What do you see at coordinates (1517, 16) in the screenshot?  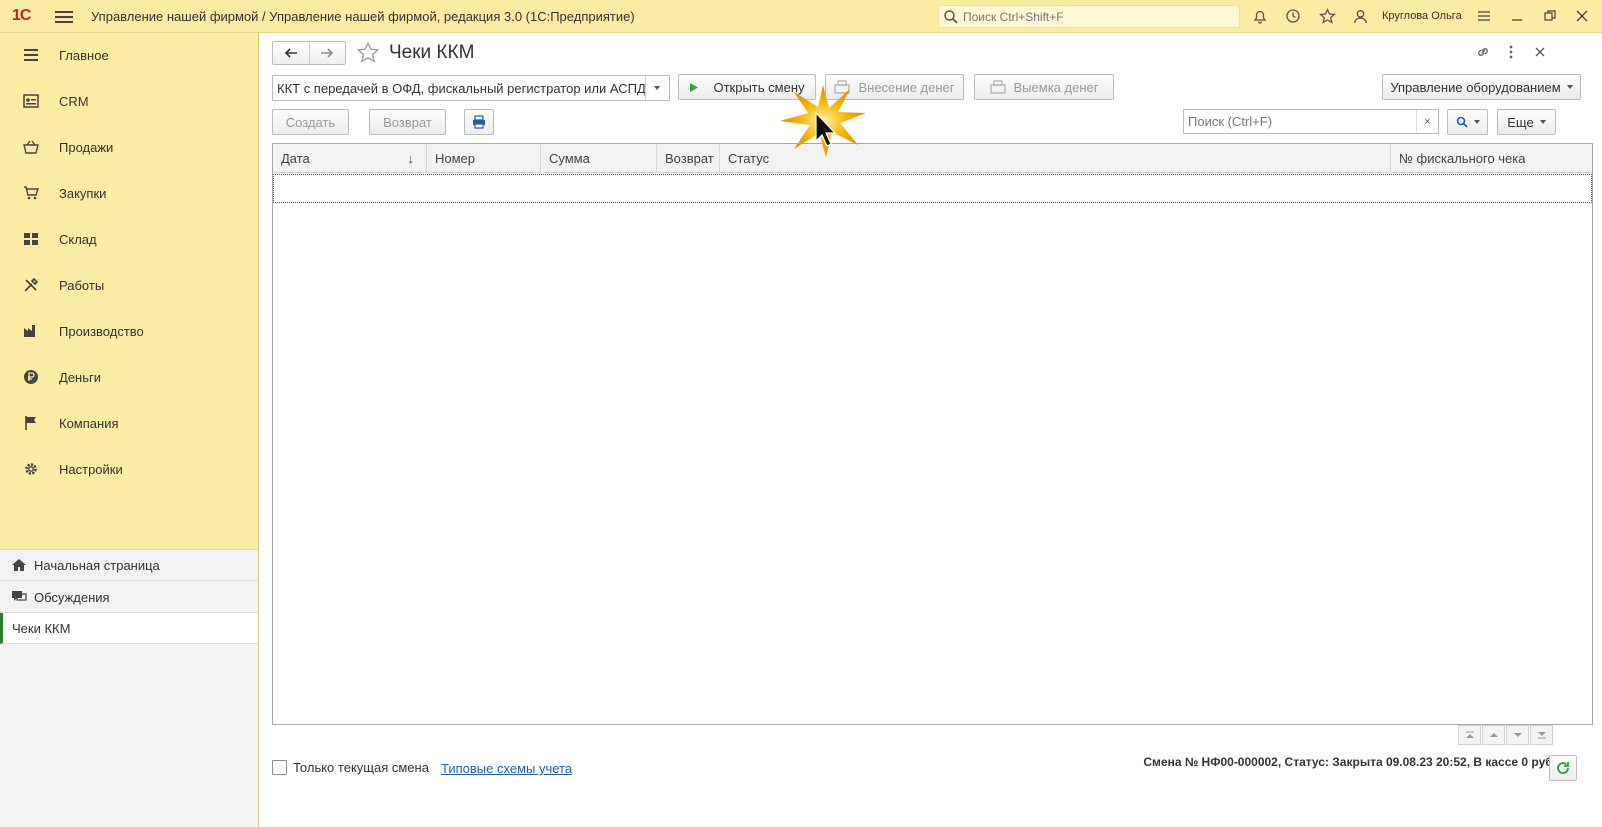 I see `minimize-icon` at bounding box center [1517, 16].